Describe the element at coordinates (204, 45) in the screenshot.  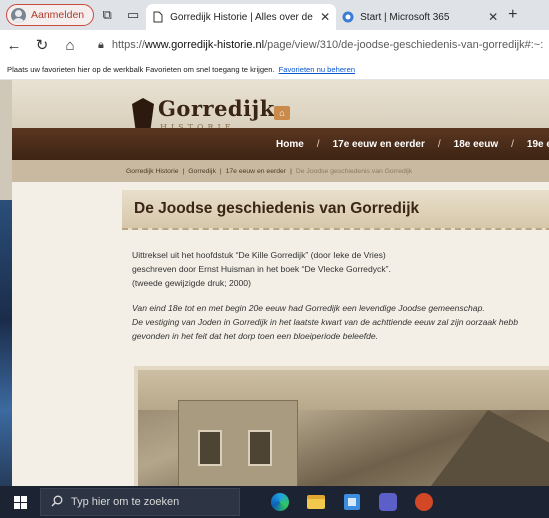
I see `url-host: www.gorredijk-historie.nl` at that location.